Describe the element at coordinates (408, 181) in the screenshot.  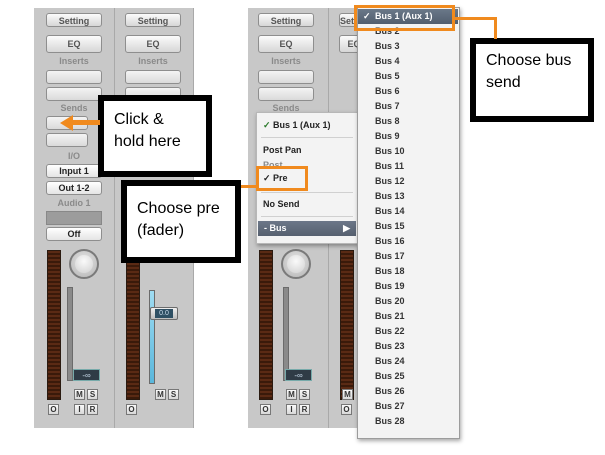
I see `bus-item: Bus 12` at that location.